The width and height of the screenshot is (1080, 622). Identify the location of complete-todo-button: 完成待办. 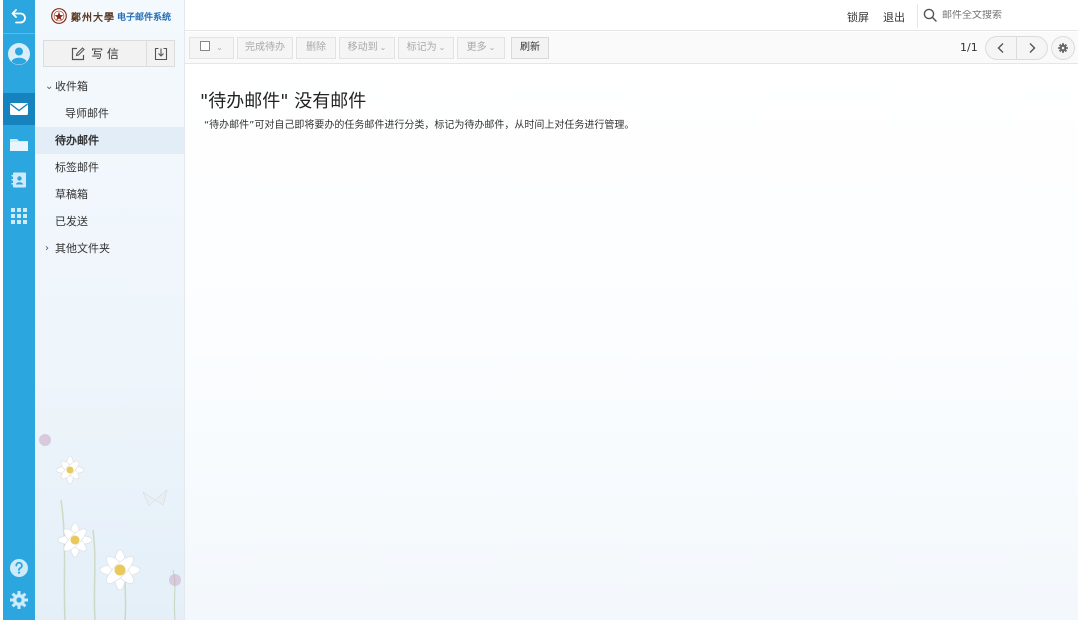
(265, 48).